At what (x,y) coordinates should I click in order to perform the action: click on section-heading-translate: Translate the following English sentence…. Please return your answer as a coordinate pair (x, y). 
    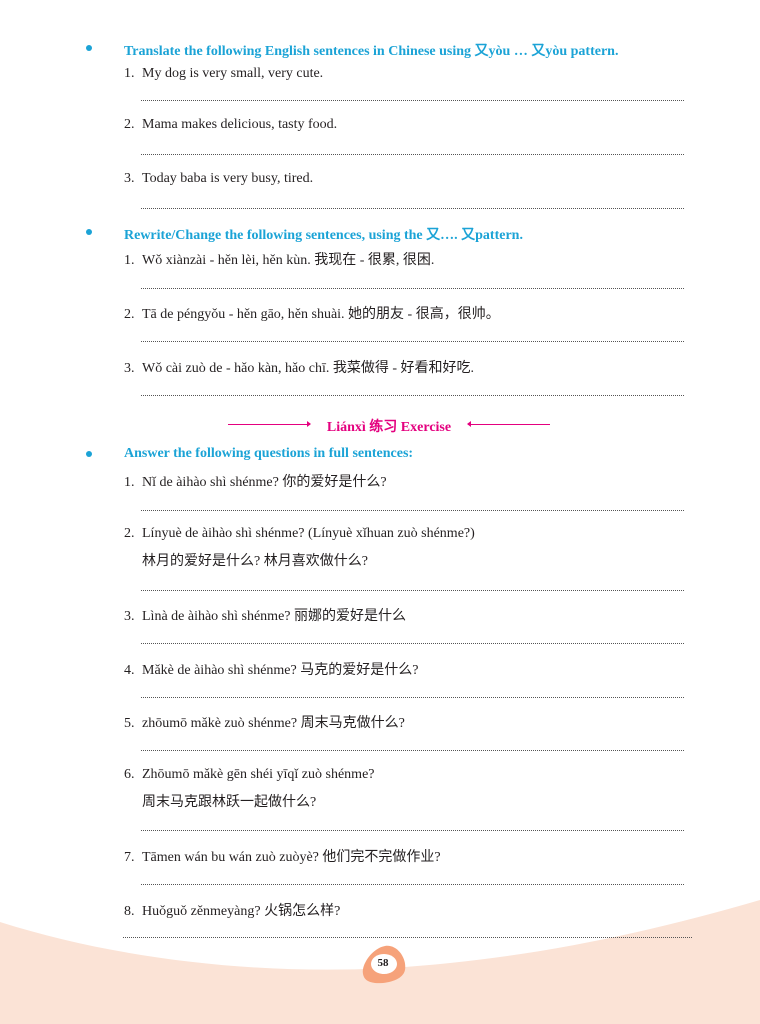
    Looking at the image, I should click on (371, 51).